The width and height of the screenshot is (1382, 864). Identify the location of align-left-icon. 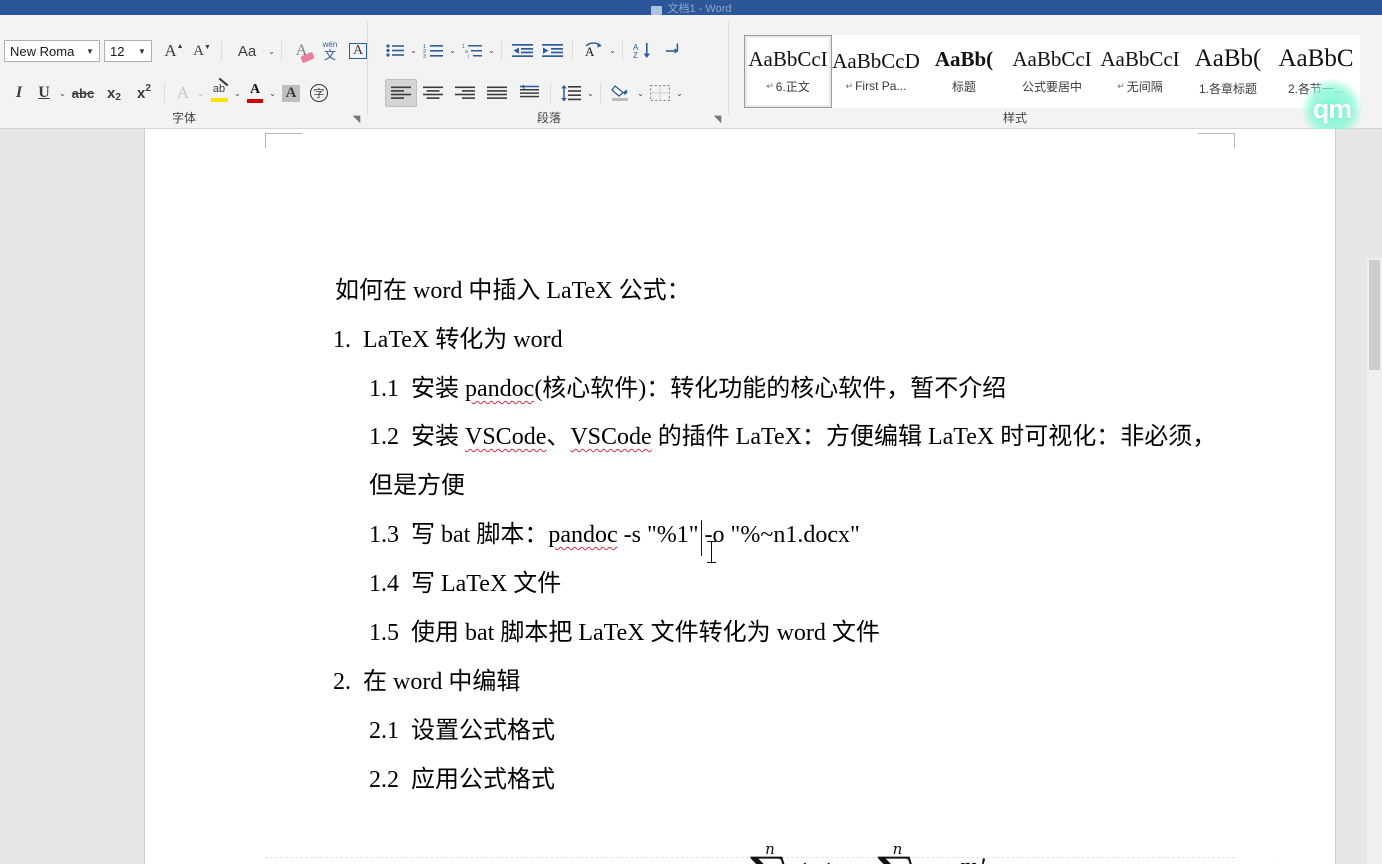
(401, 93).